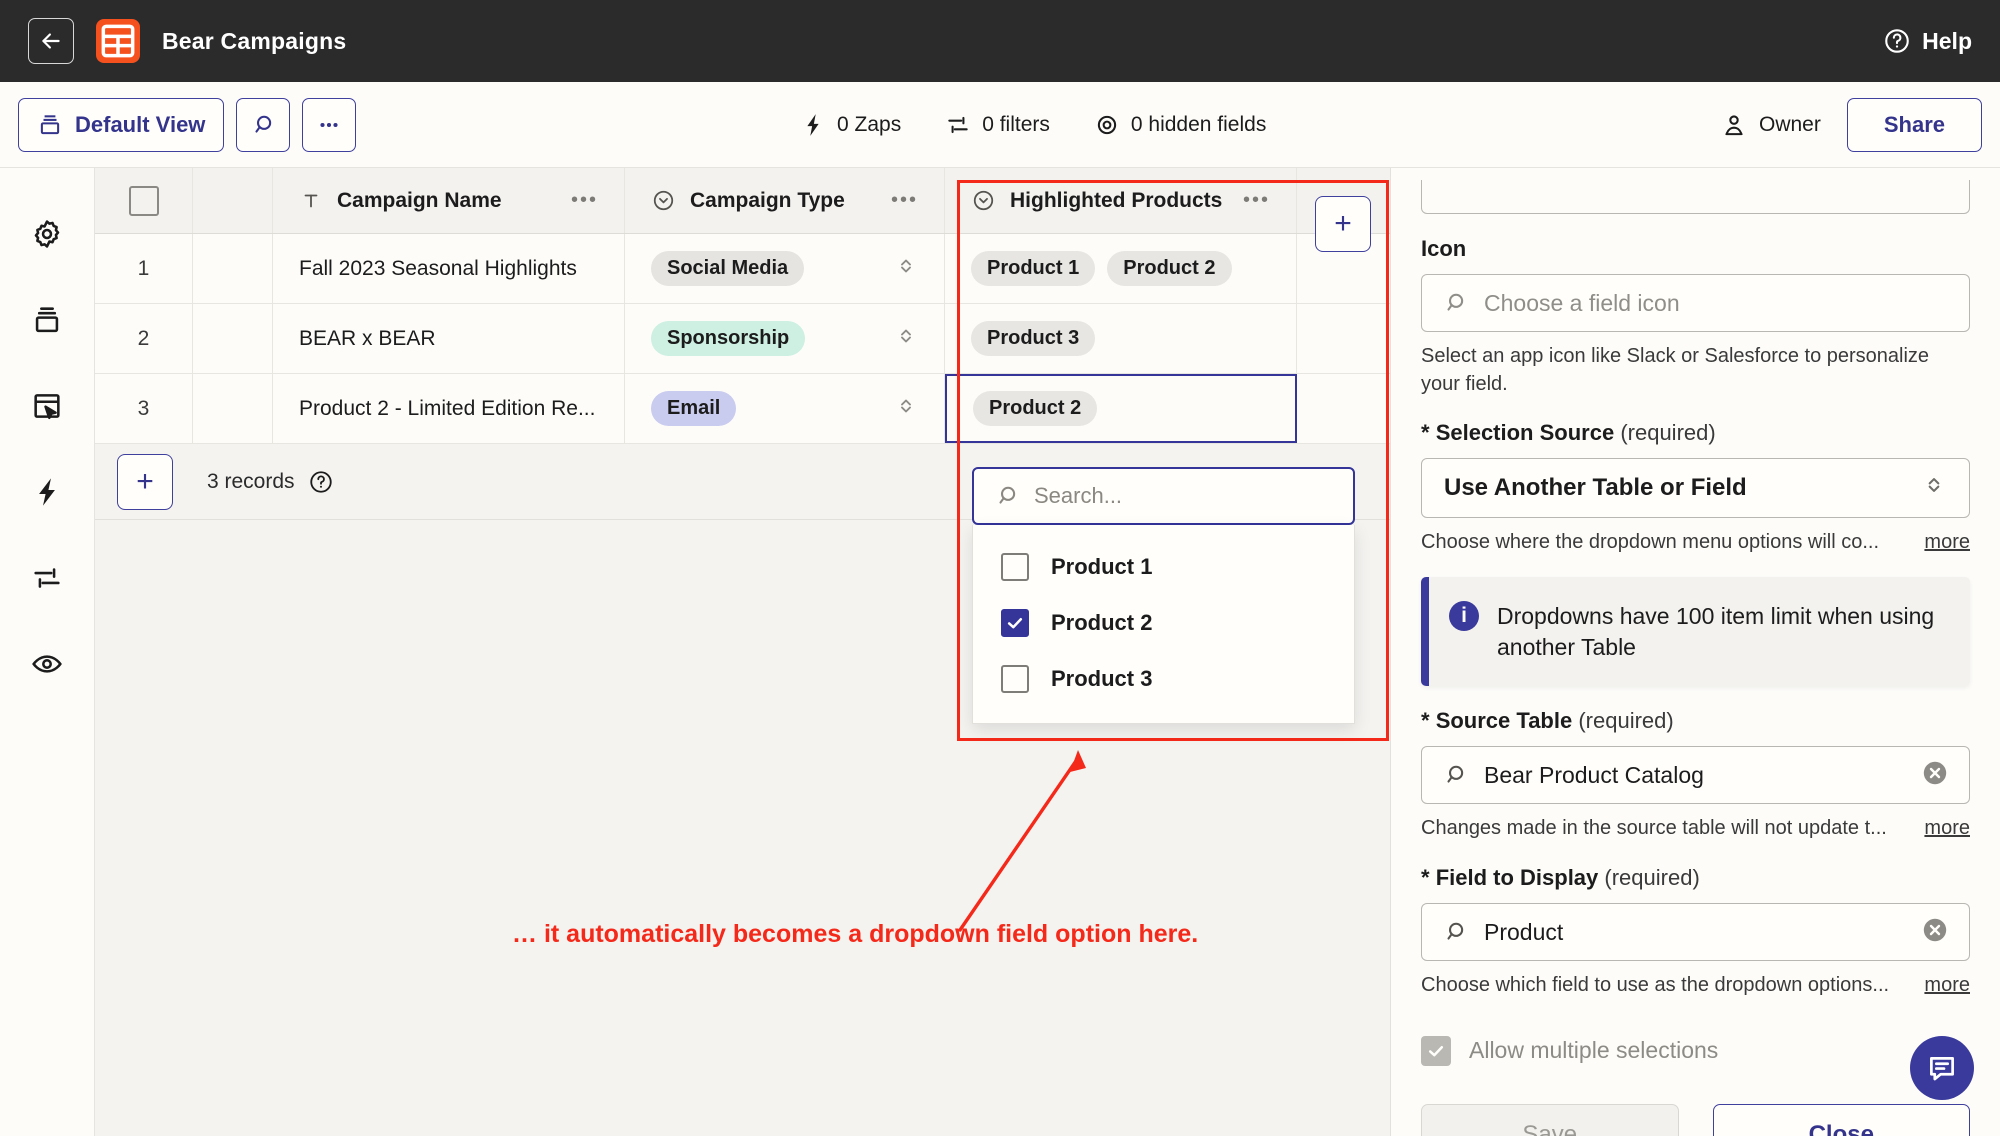 The image size is (2000, 1136). What do you see at coordinates (47, 406) in the screenshot?
I see `rail-item-interfaces` at bounding box center [47, 406].